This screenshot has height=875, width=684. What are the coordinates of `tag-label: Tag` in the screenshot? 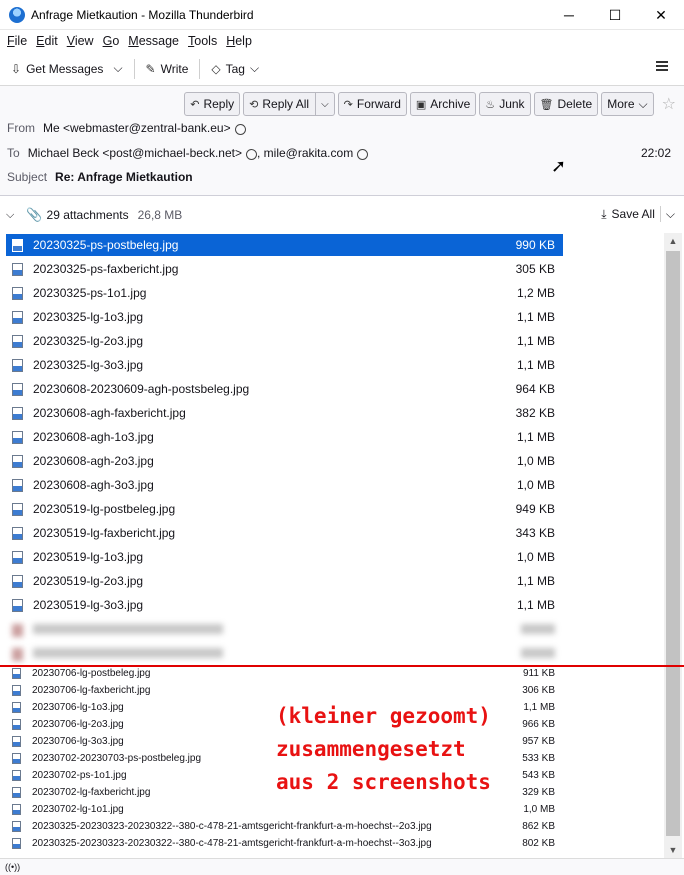 It's located at (235, 68).